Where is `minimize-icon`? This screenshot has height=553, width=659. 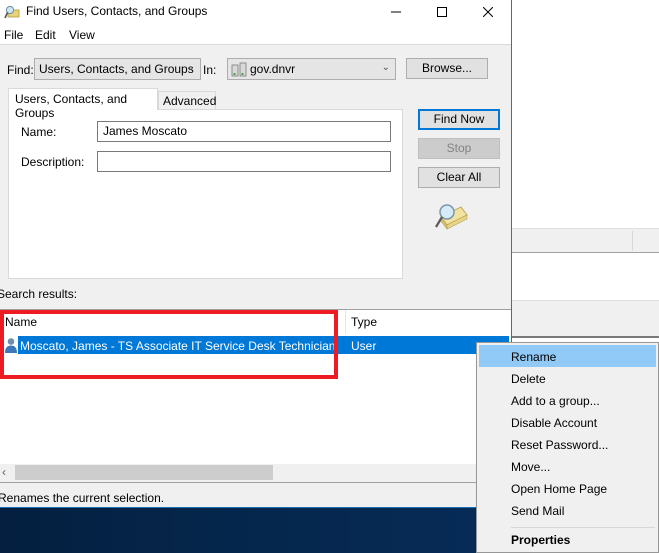 minimize-icon is located at coordinates (396, 12).